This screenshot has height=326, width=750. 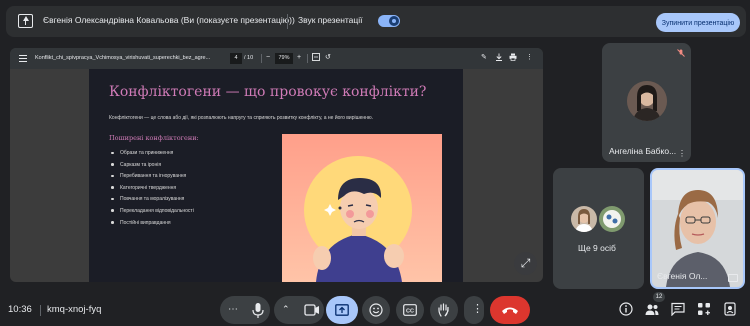 I want to click on emoji-icon, so click(x=376, y=310).